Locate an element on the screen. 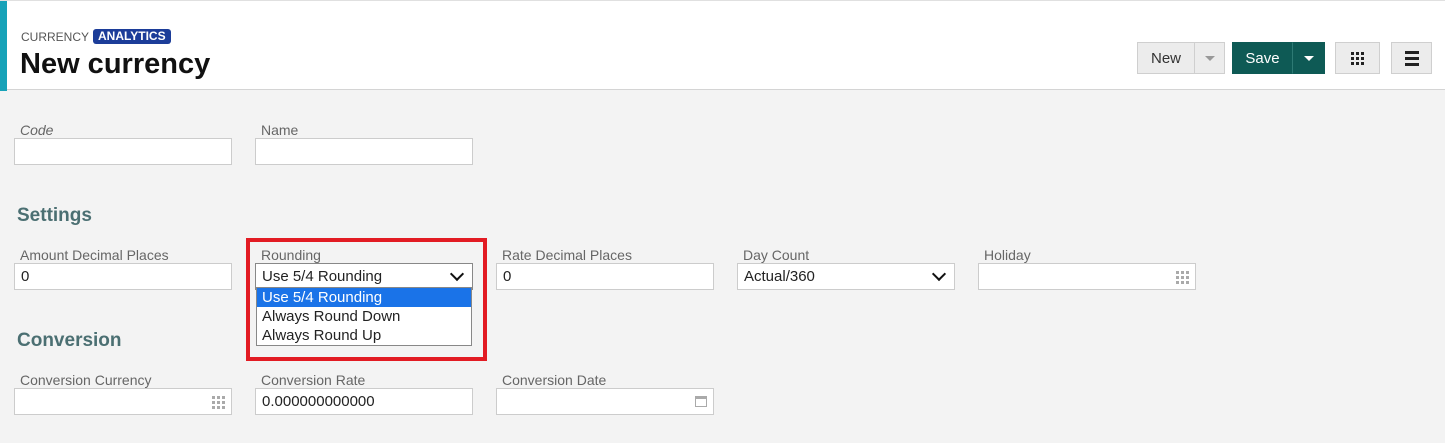 The width and height of the screenshot is (1445, 443). rounding-option: Always Round Up is located at coordinates (364, 335).